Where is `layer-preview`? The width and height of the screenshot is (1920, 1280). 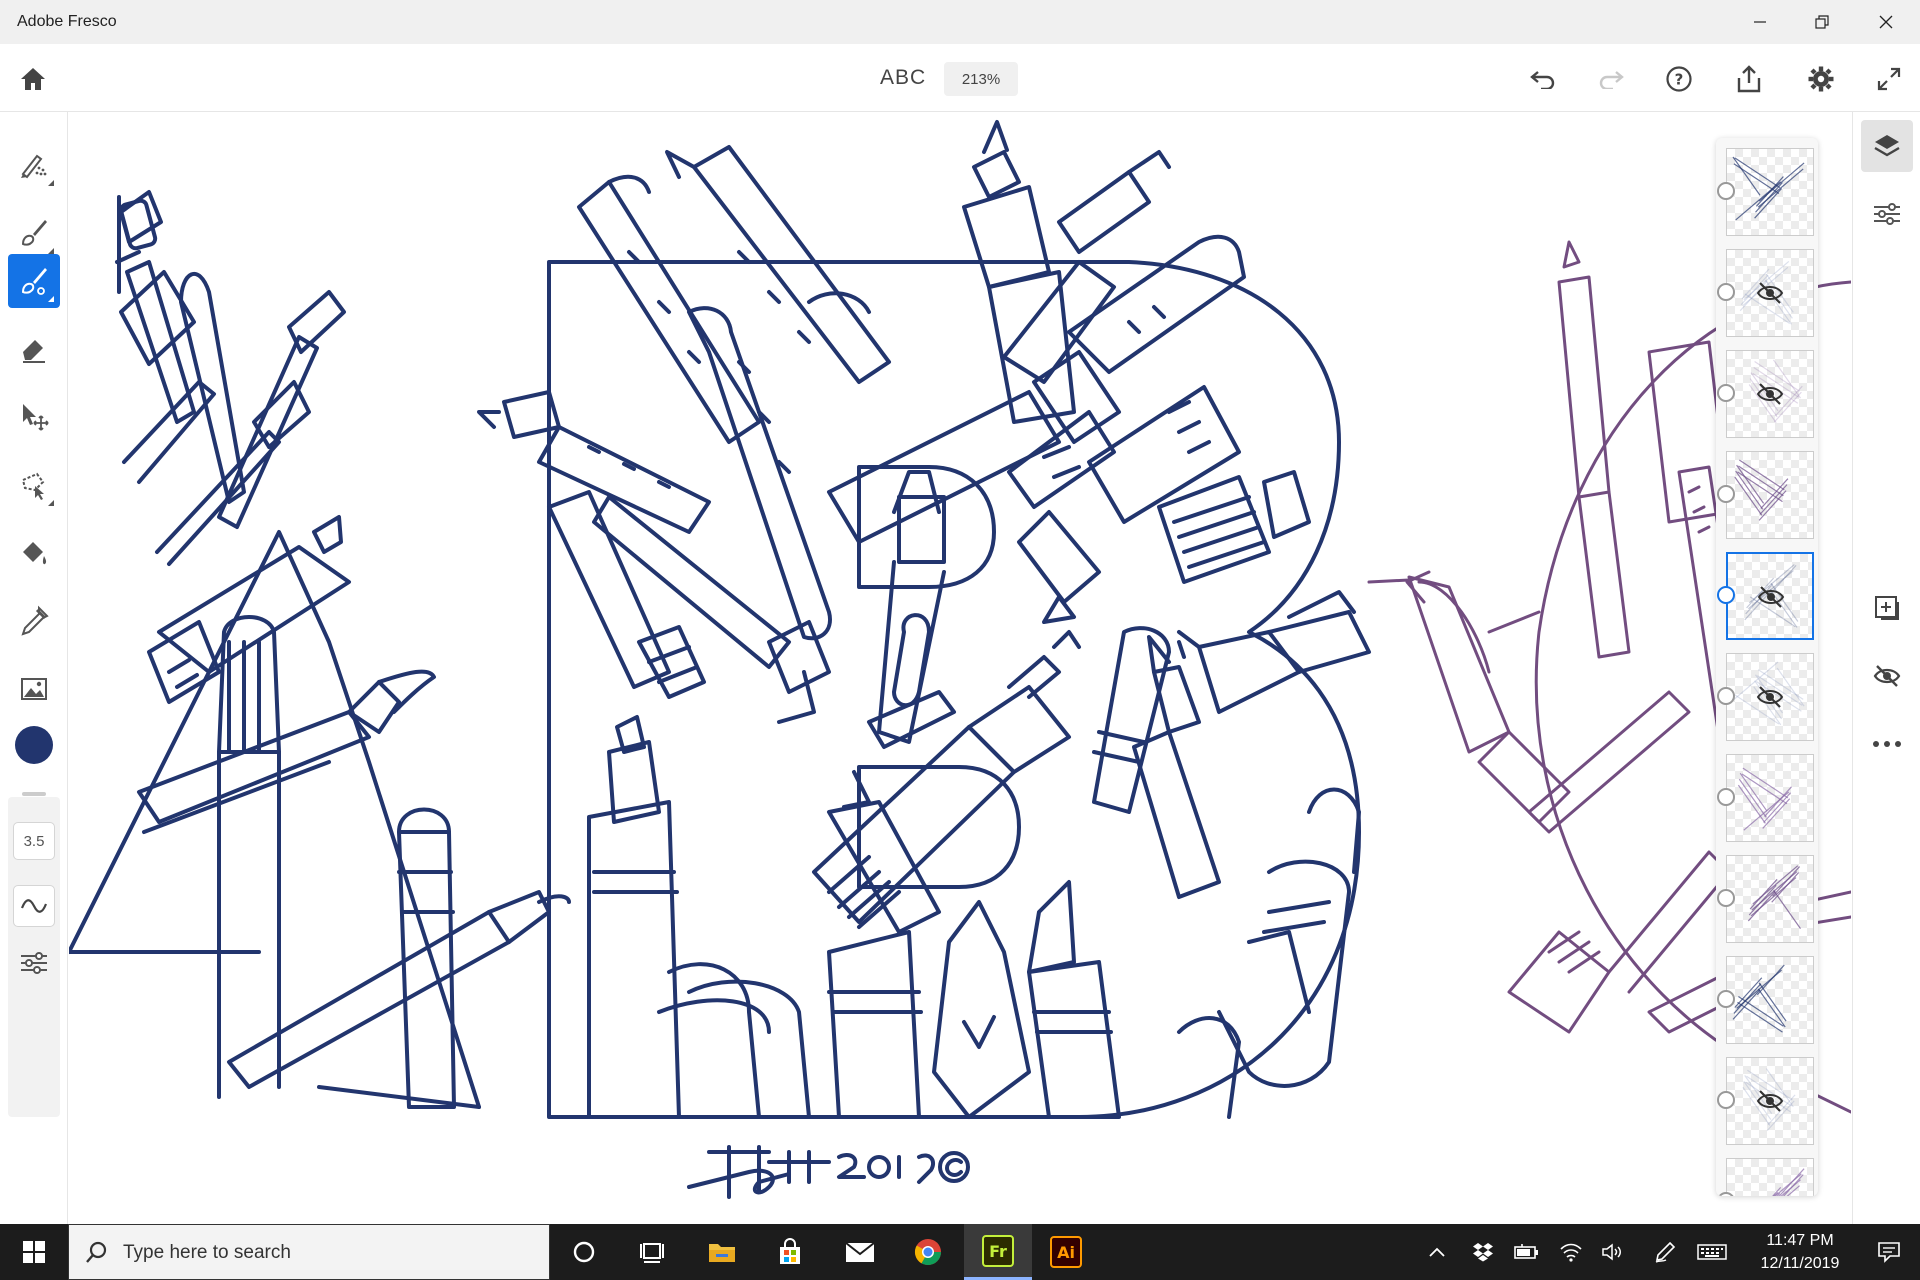 layer-preview is located at coordinates (1770, 899).